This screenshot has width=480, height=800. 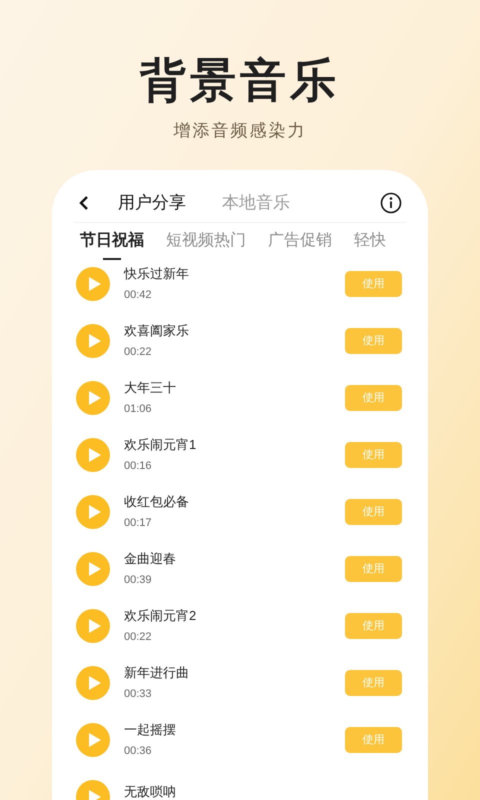 What do you see at coordinates (161, 615) in the screenshot?
I see `track-title: 欢乐闹元宵2` at bounding box center [161, 615].